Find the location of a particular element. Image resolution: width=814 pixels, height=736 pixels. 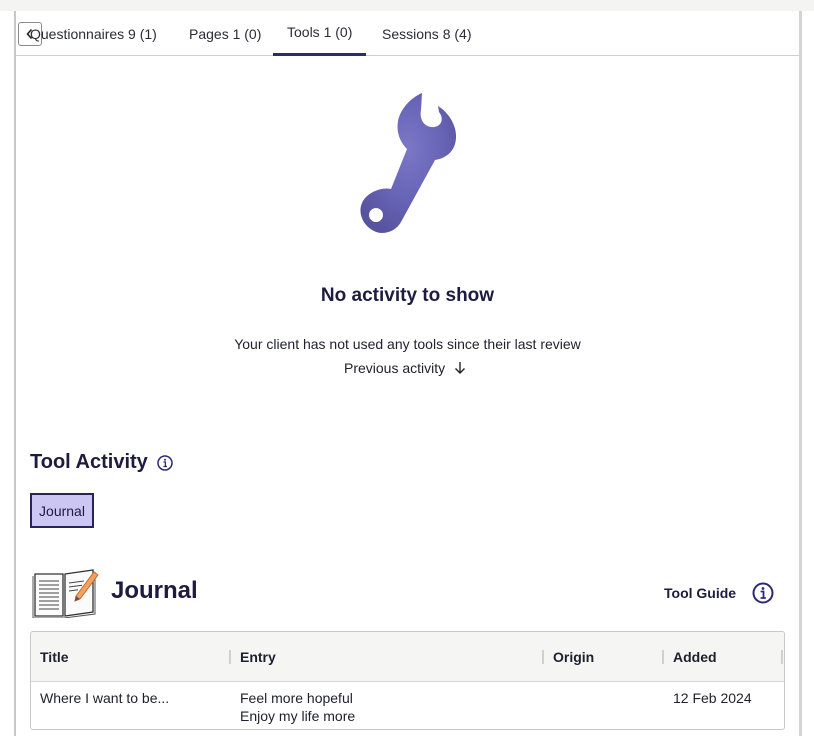

column-header-added: Added is located at coordinates (695, 657).